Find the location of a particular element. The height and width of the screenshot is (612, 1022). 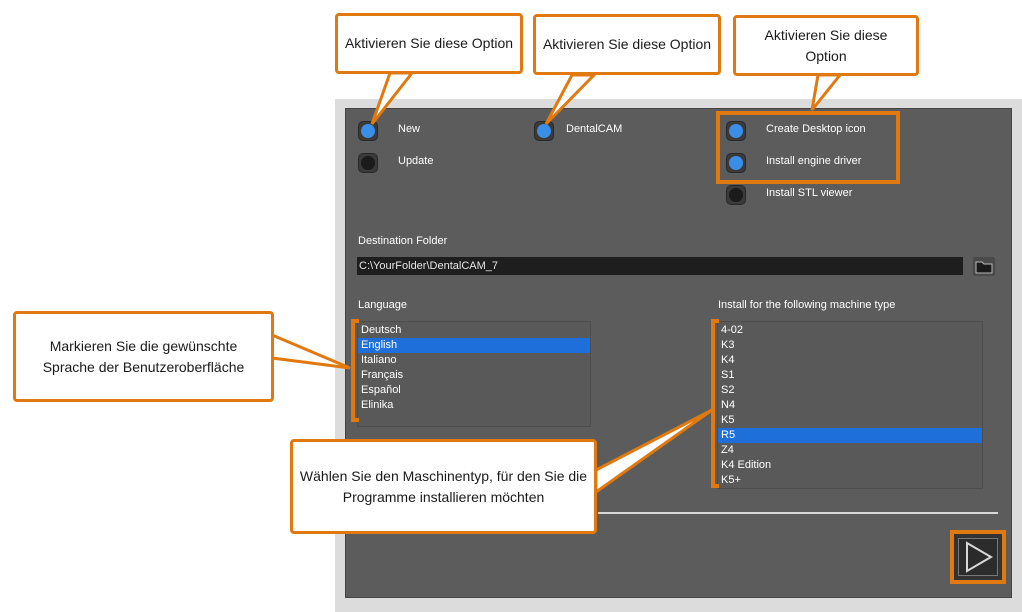

callout-desktop-options: Aktivieren Sie diese Option is located at coordinates (826, 45).